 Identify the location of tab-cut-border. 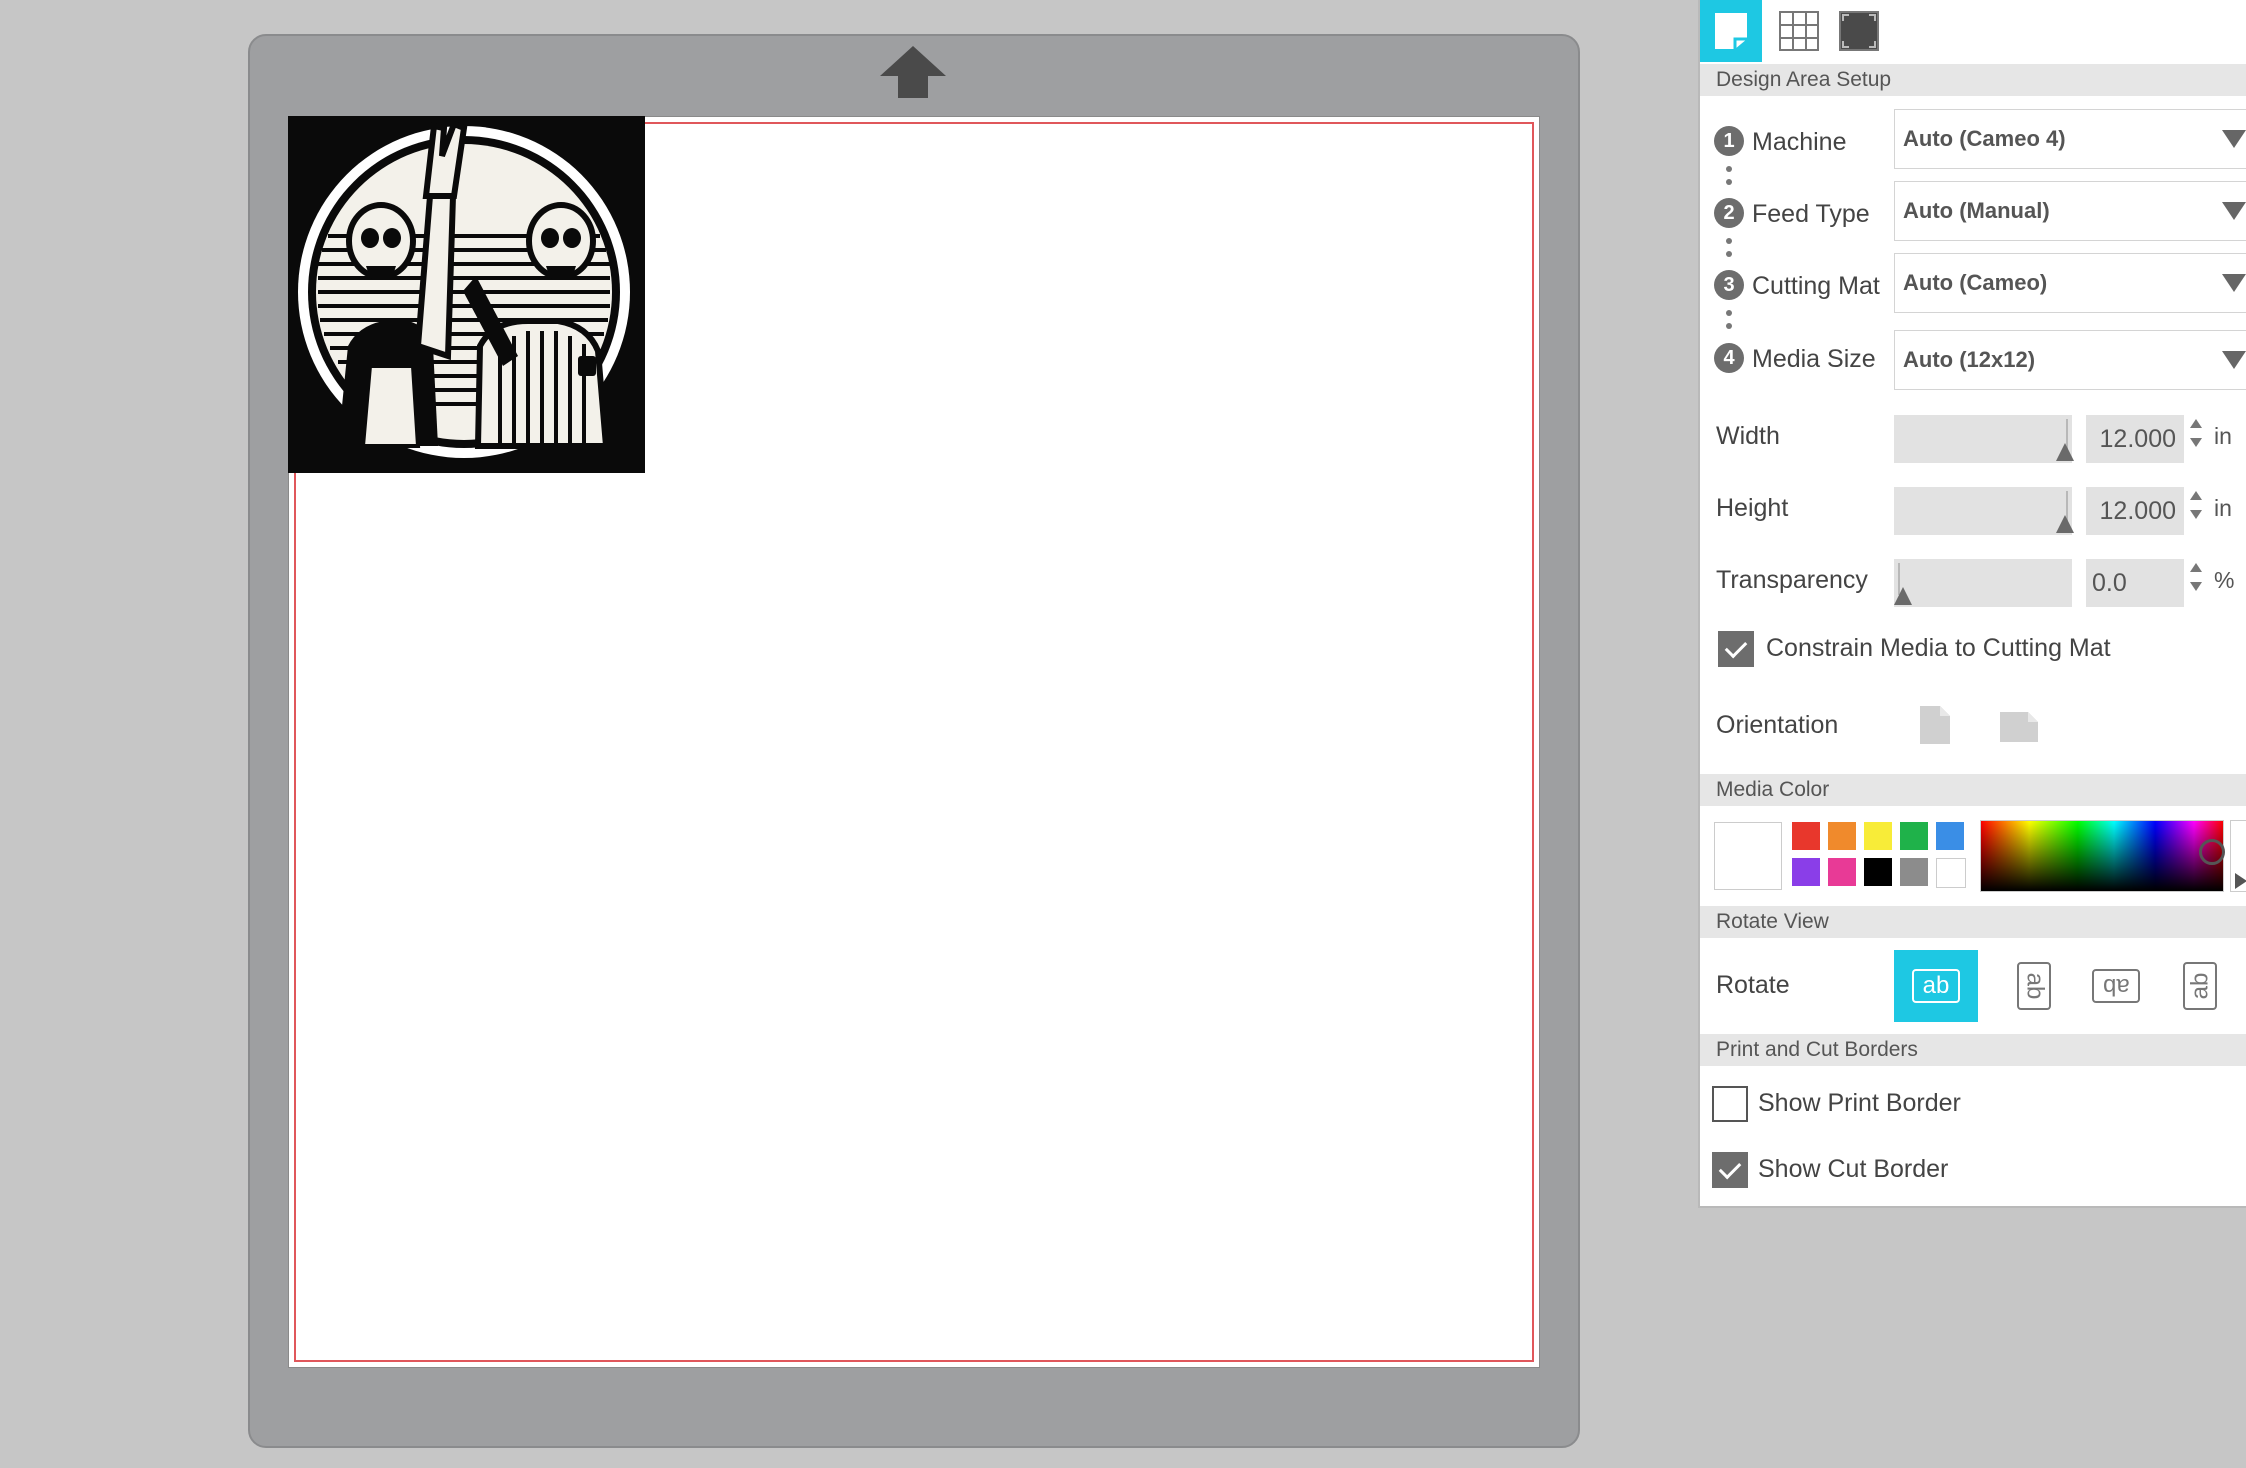
(1859, 31).